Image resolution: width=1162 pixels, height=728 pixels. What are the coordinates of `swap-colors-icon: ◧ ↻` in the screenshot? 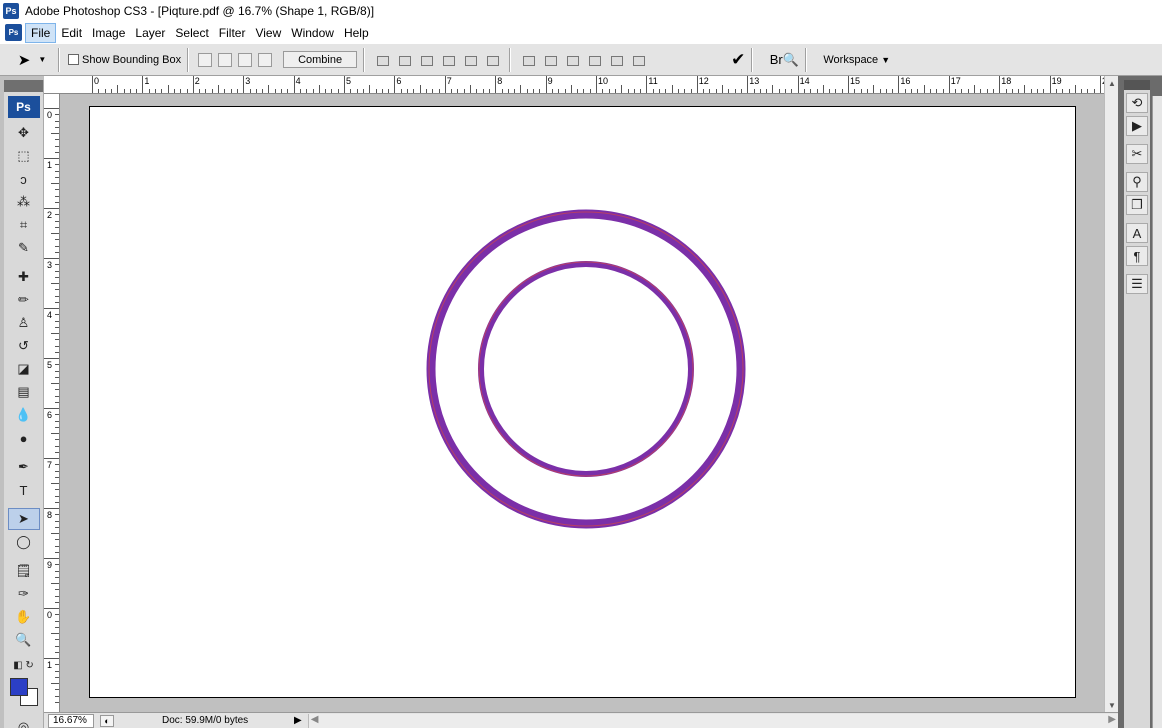 It's located at (24, 665).